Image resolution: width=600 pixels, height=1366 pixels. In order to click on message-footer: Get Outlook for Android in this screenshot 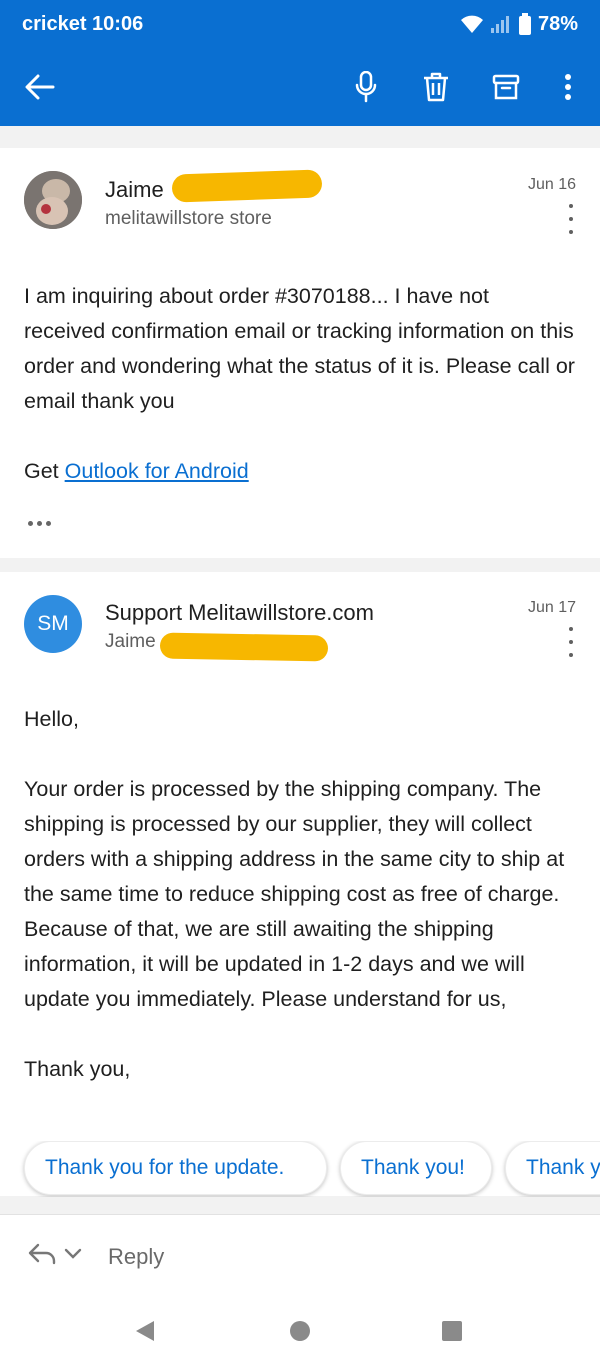, I will do `click(300, 471)`.